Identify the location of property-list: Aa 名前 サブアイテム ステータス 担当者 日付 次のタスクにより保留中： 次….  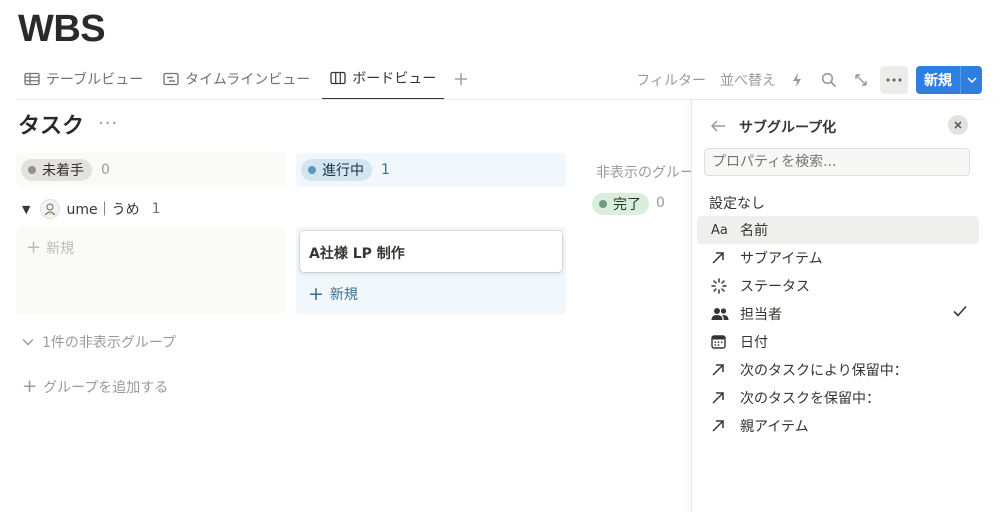
(838, 328).